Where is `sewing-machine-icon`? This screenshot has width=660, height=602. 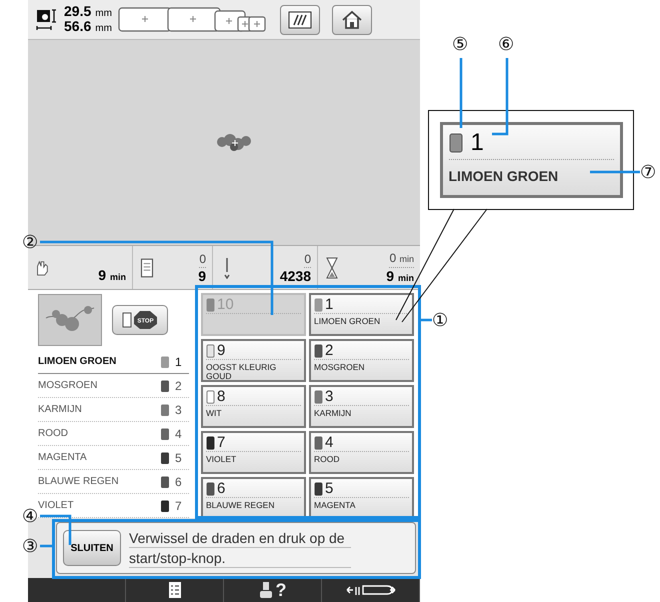 sewing-machine-icon is located at coordinates (265, 590).